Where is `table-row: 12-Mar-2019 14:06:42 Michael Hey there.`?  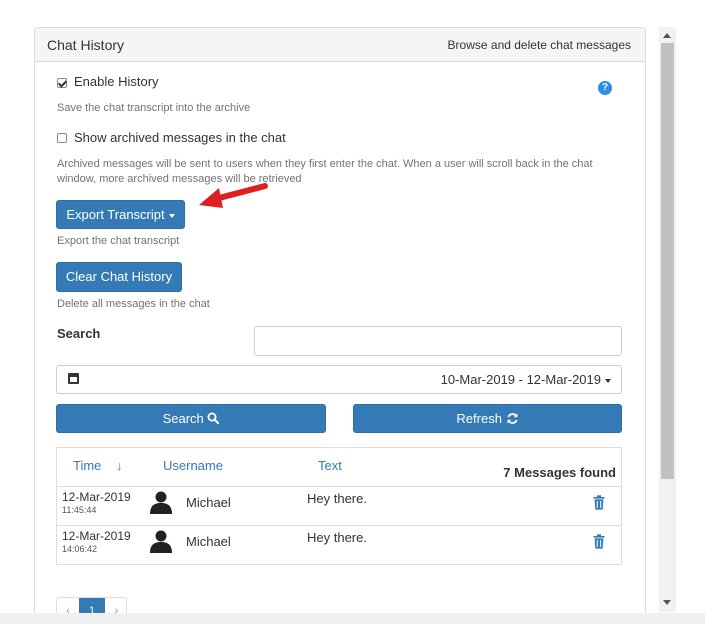
table-row: 12-Mar-2019 14:06:42 Michael Hey there. is located at coordinates (339, 545).